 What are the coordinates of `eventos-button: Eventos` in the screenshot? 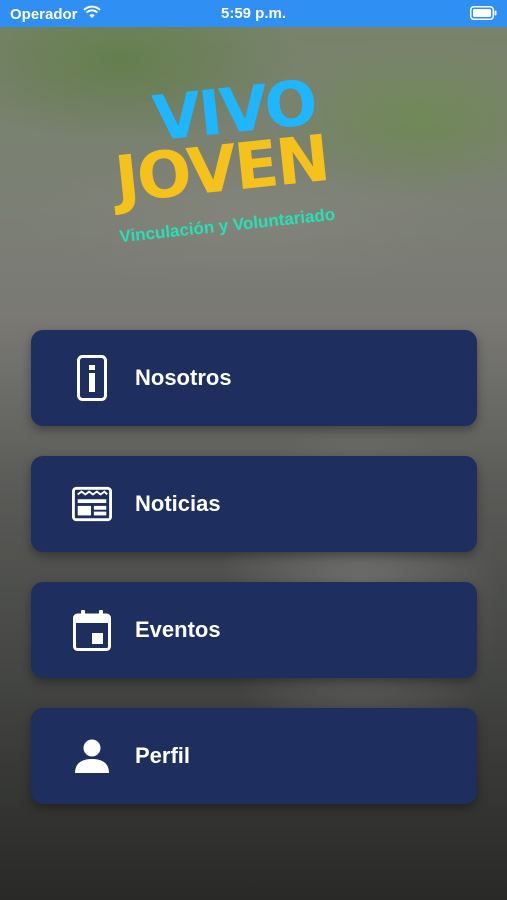 It's located at (254, 630).